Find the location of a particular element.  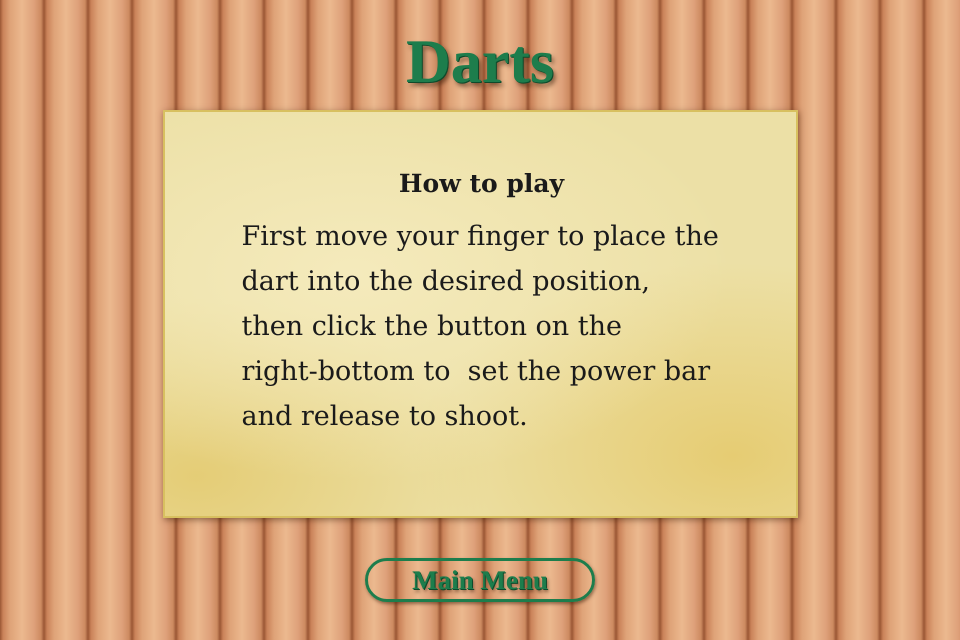

how-to-play-heading: How to play is located at coordinates (482, 184).